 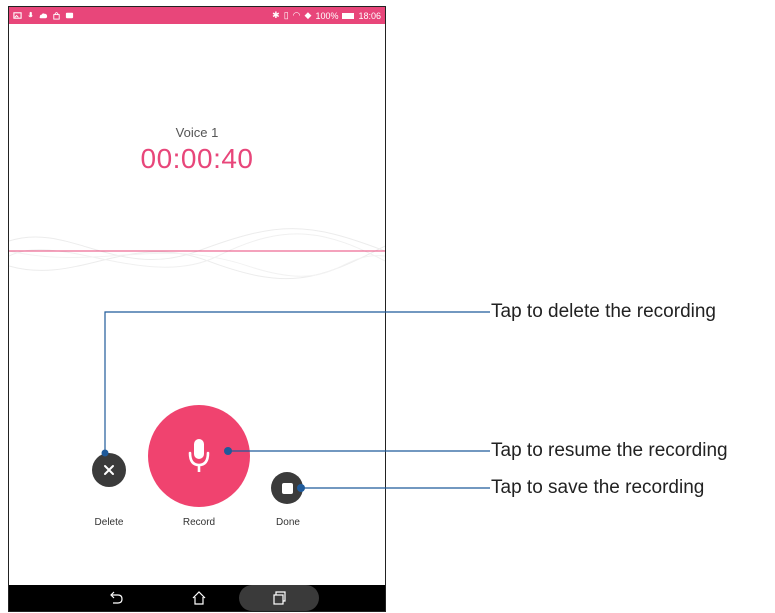 I want to click on delete-button, so click(x=109, y=470).